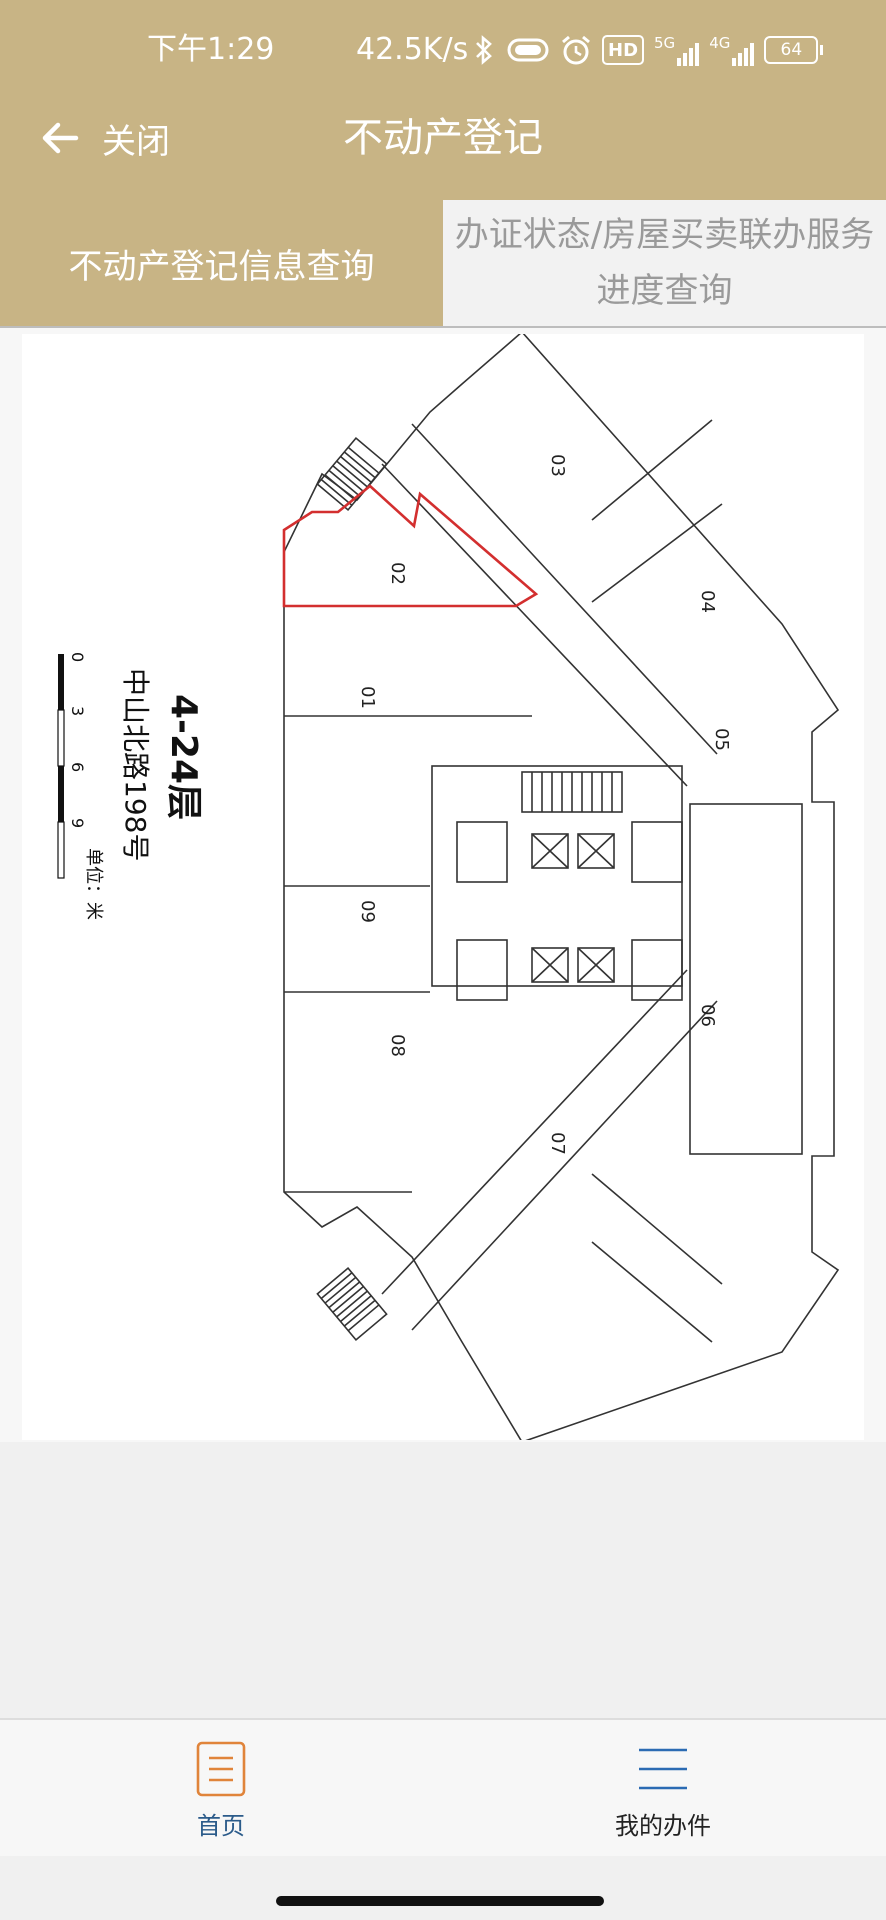  Describe the element at coordinates (412, 49) in the screenshot. I see `status-net-speed: 42.5K/s` at that location.